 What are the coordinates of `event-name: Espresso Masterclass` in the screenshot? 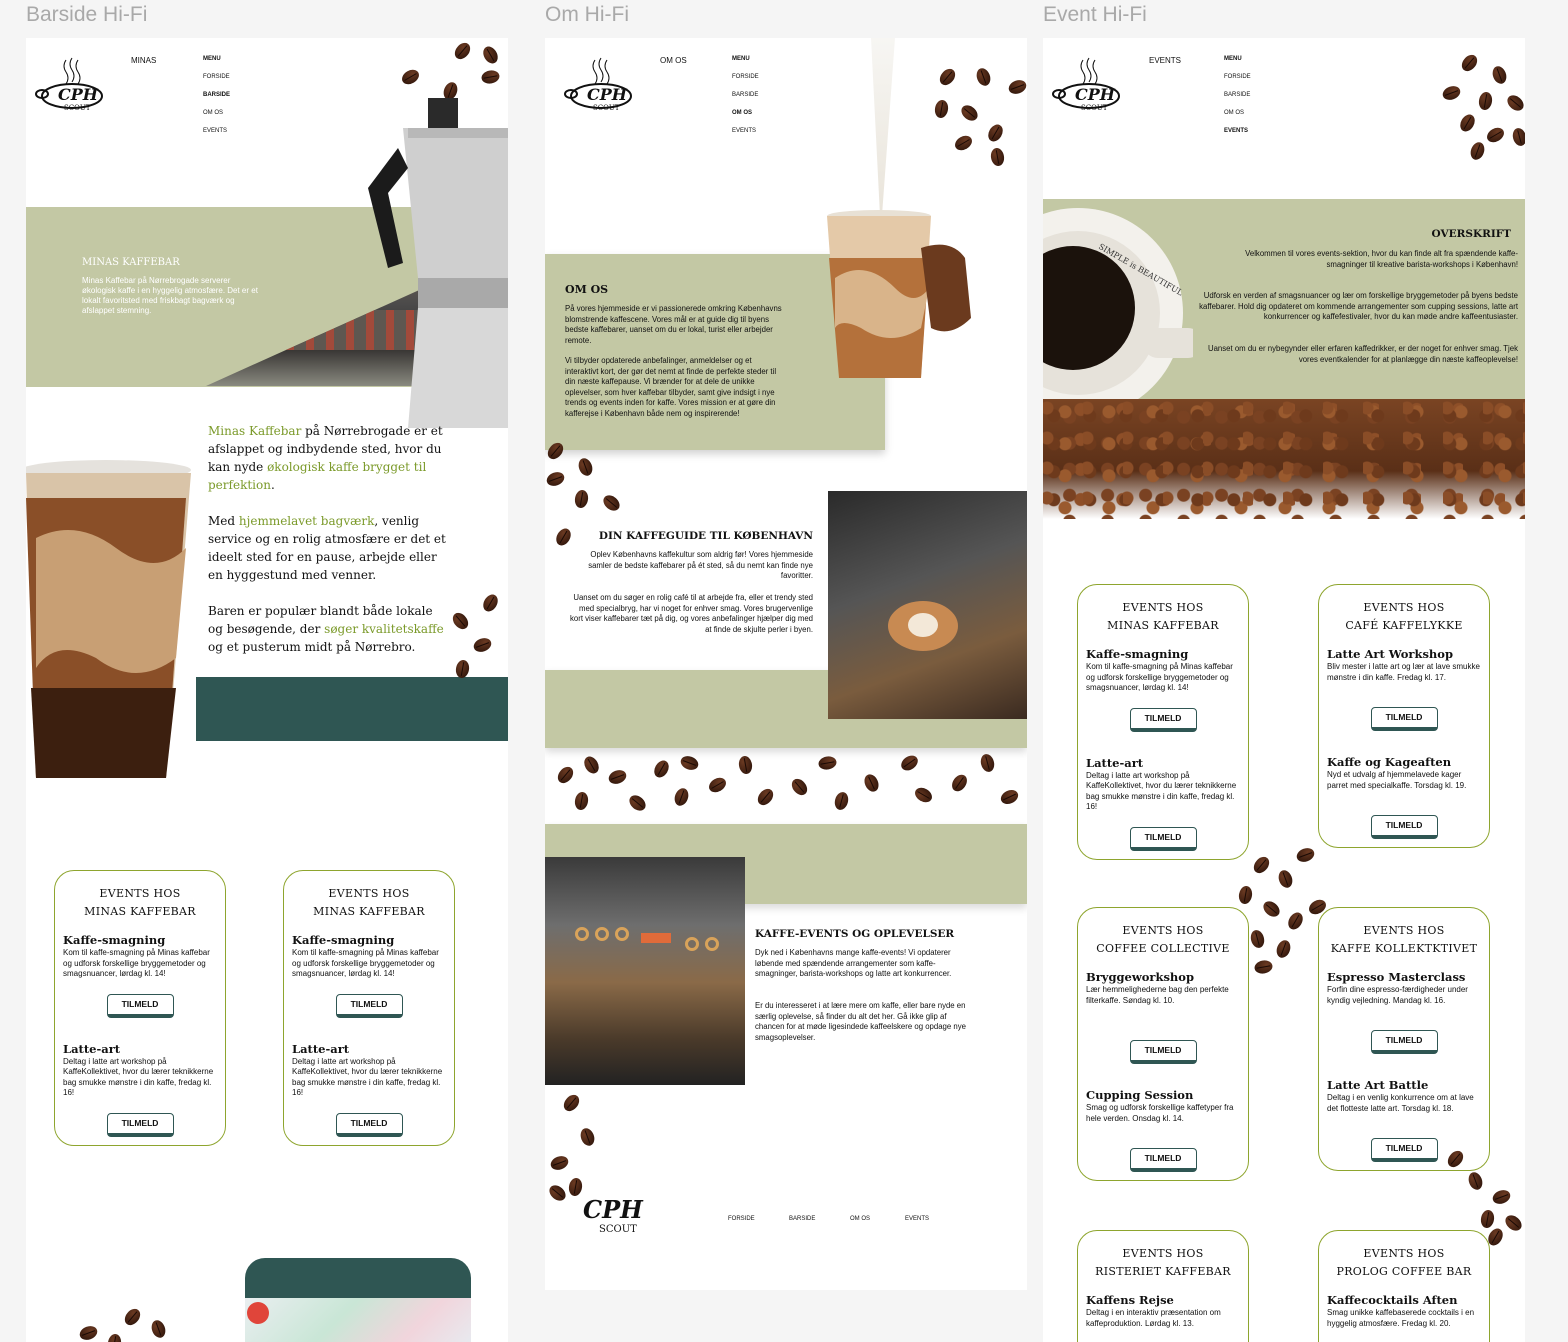 It's located at (1396, 977).